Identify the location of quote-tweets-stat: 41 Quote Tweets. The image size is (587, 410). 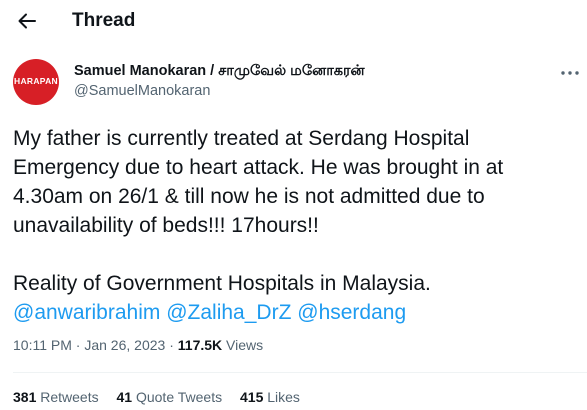
(170, 397).